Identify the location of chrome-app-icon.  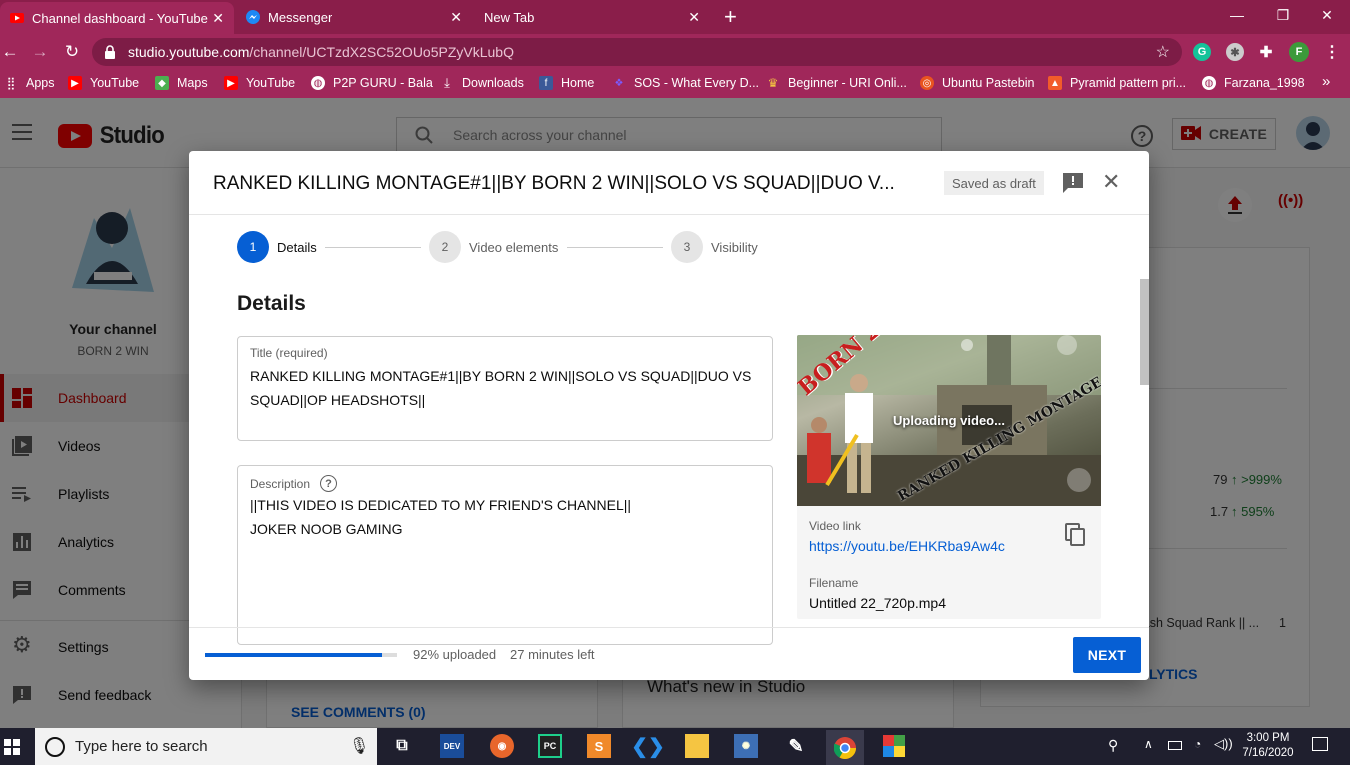
(845, 747).